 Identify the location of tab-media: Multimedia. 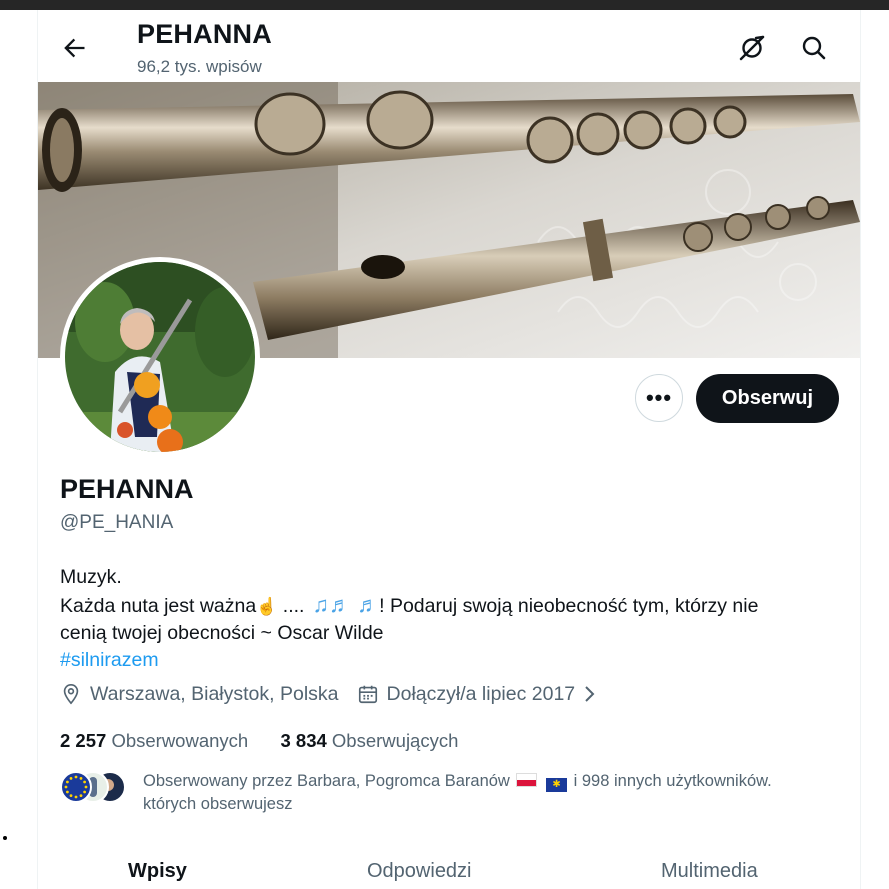
(709, 871).